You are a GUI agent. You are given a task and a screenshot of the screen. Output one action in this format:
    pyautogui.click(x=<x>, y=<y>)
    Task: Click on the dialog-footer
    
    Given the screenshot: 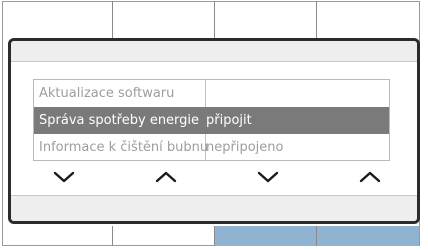 What is the action you would take?
    pyautogui.click(x=214, y=208)
    